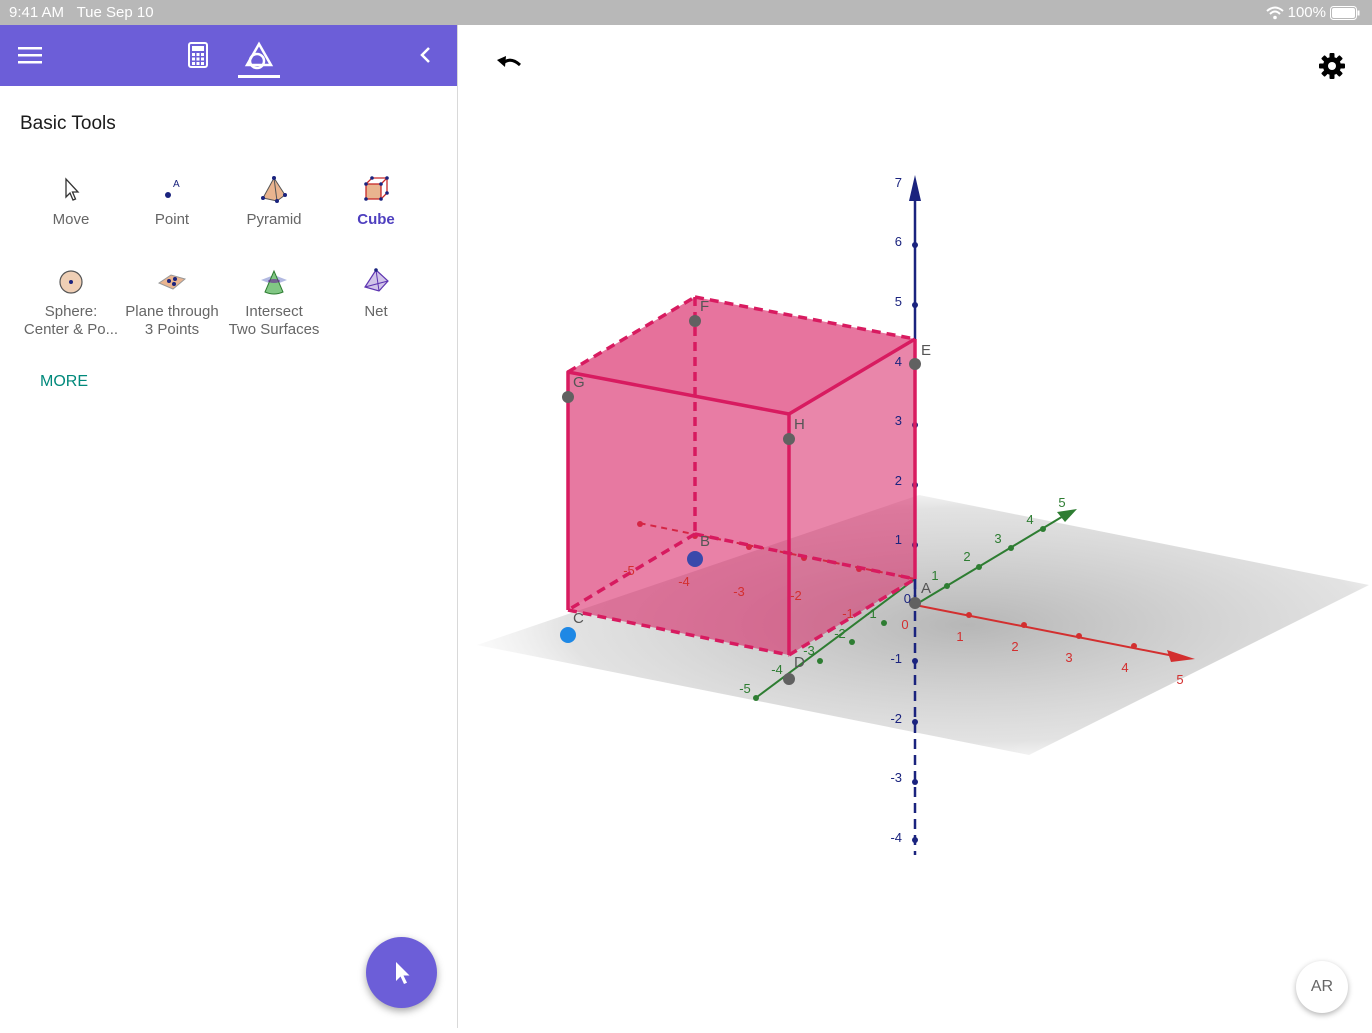 This screenshot has width=1372, height=1033. What do you see at coordinates (426, 55) in the screenshot?
I see `collapse-panel-icon` at bounding box center [426, 55].